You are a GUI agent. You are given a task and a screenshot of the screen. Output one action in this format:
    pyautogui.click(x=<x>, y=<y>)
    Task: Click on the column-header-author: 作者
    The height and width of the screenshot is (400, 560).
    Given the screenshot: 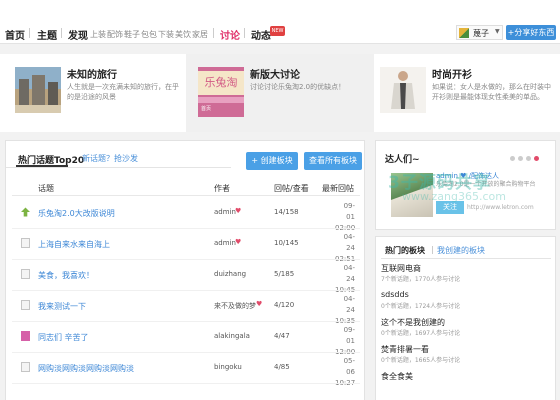 What is the action you would take?
    pyautogui.click(x=222, y=188)
    